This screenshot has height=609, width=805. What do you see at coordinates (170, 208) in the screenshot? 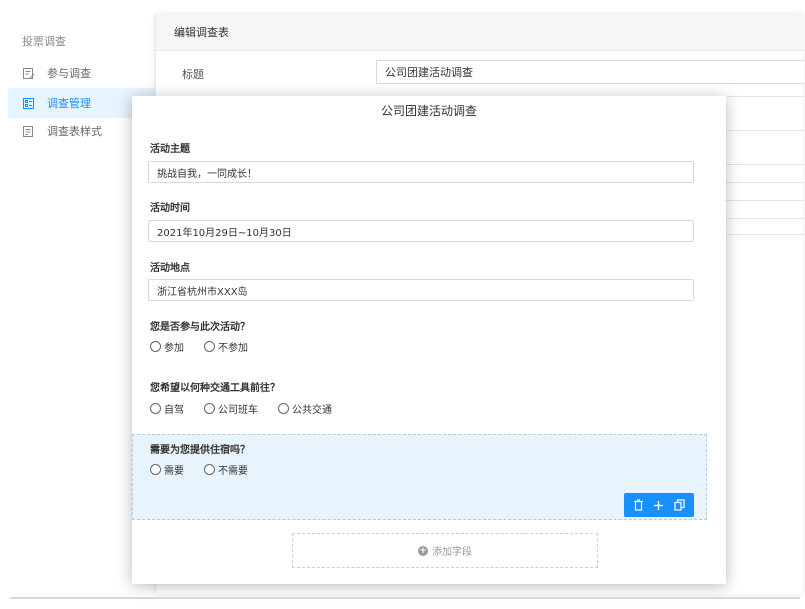
I see `field-label-time: 活动时间` at bounding box center [170, 208].